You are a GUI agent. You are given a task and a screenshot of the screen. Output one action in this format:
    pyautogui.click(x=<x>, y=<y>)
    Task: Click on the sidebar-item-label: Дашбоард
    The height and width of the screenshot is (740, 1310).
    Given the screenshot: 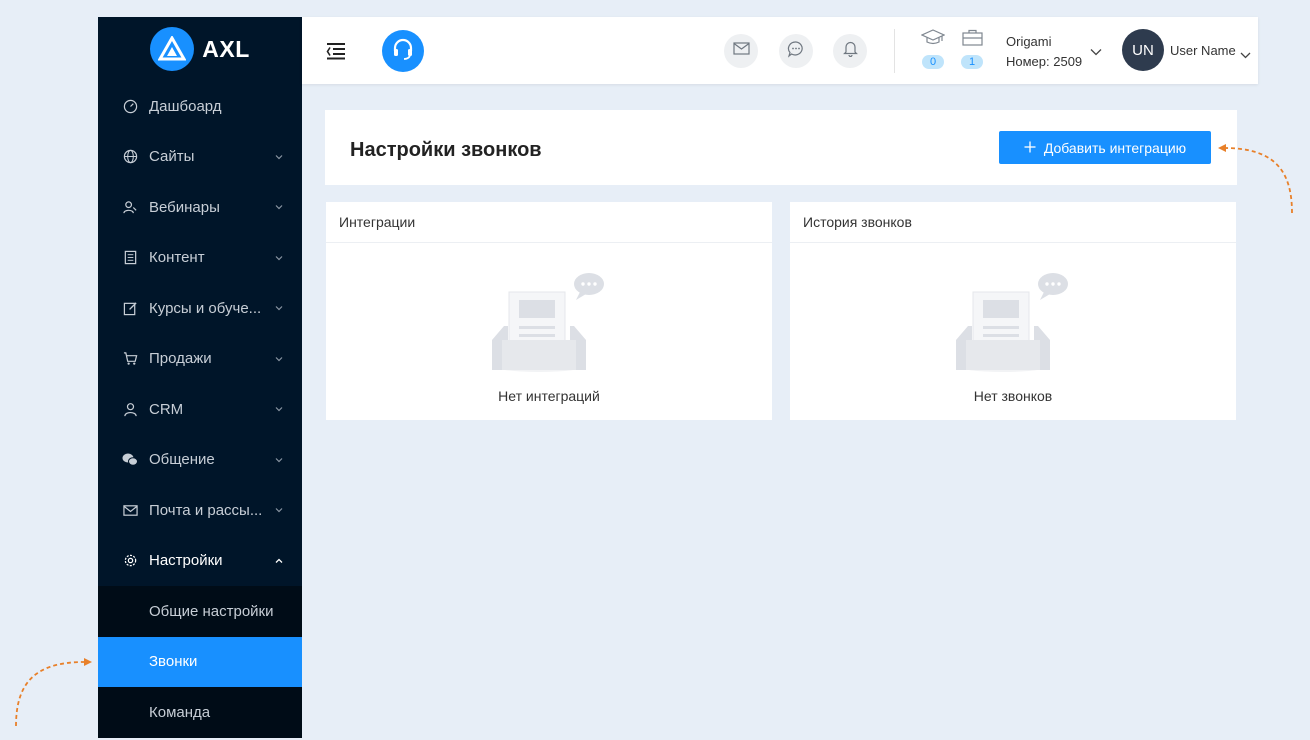 What is the action you would take?
    pyautogui.click(x=185, y=106)
    